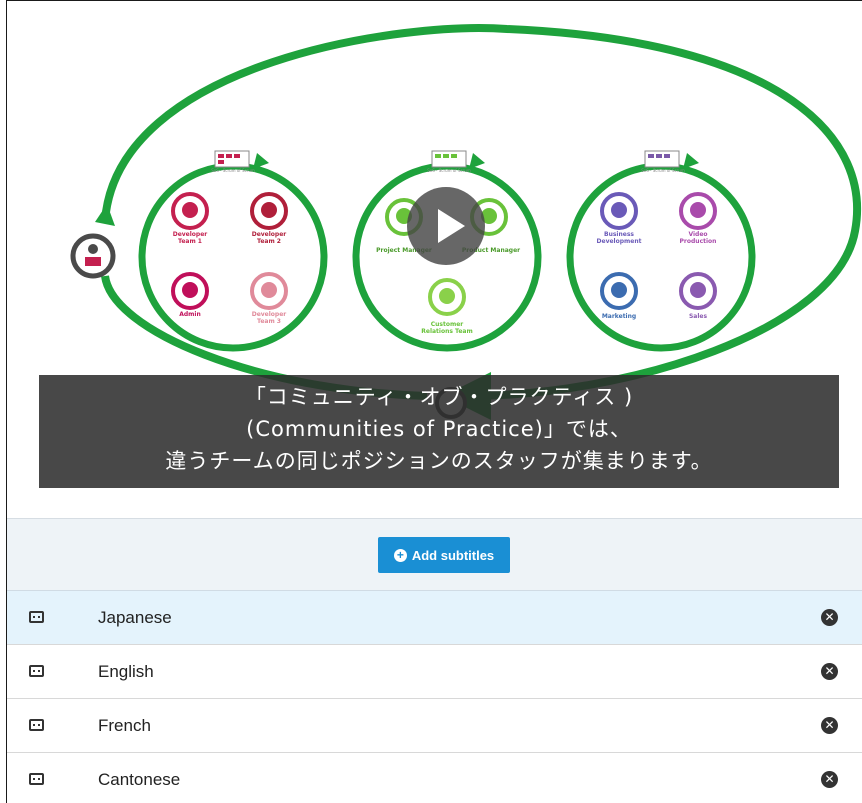 The width and height of the screenshot is (862, 803). What do you see at coordinates (439, 397) in the screenshot?
I see `subtitle-line: 「コミュニティ・オブ・プラクティス )` at bounding box center [439, 397].